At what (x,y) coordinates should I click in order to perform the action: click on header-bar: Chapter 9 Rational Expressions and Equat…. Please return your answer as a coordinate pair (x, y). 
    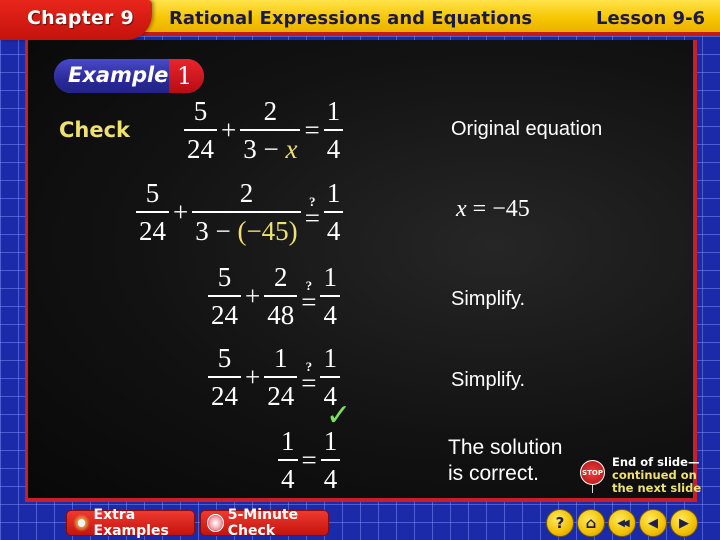
    Looking at the image, I should click on (360, 20).